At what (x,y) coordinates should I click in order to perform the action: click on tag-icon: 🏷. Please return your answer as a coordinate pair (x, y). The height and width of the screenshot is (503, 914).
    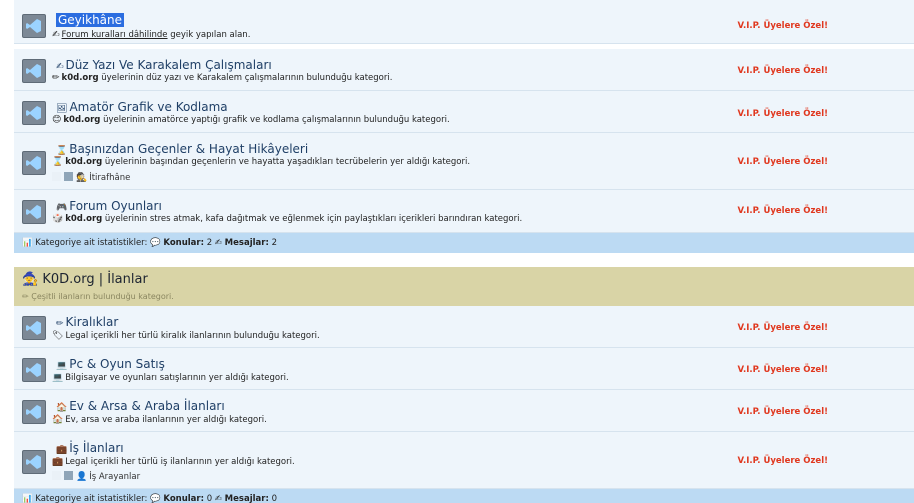
    Looking at the image, I should click on (58, 336).